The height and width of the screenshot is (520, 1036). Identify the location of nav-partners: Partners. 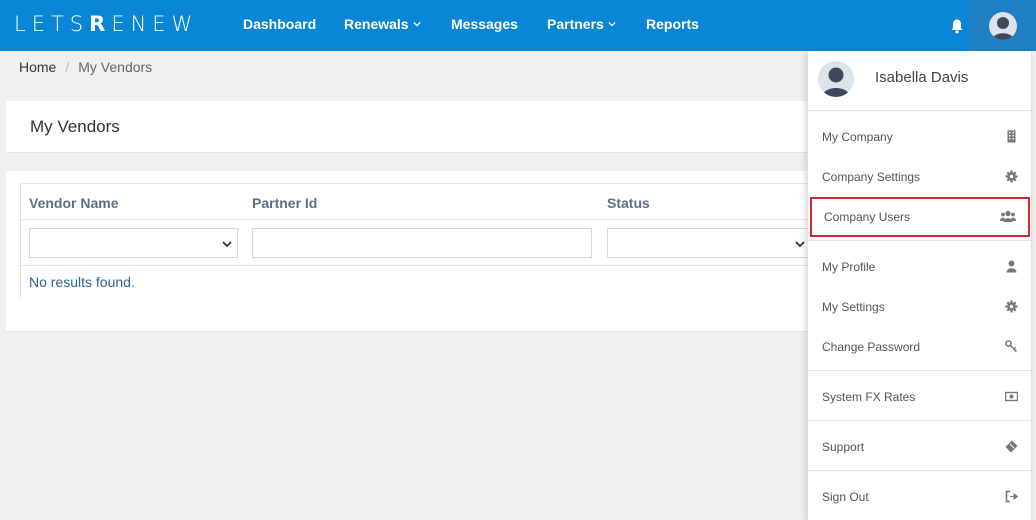
(581, 24).